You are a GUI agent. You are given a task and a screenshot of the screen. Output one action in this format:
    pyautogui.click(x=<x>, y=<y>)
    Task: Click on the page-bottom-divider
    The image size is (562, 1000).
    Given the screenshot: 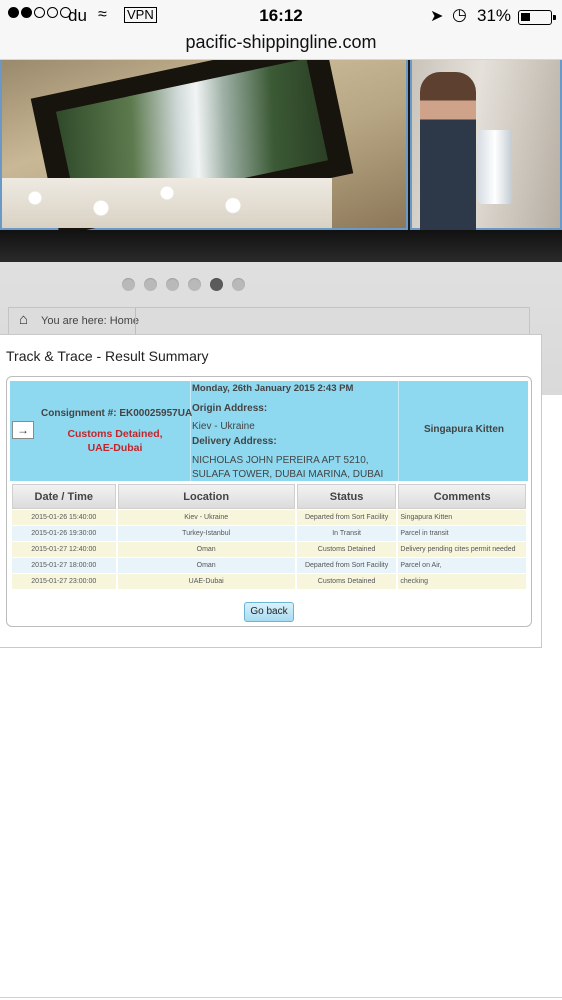 What is the action you would take?
    pyautogui.click(x=281, y=997)
    